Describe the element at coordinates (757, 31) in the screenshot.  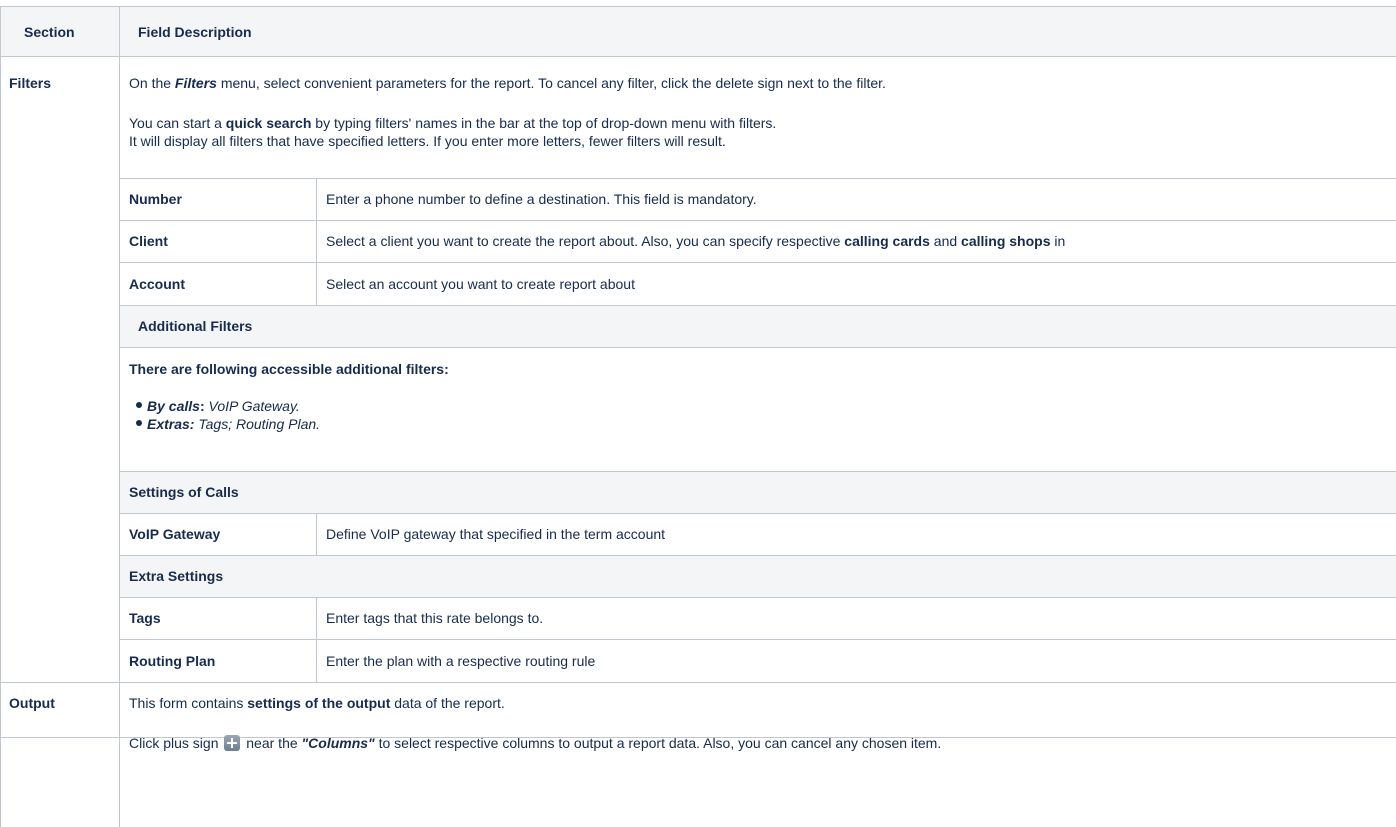
I see `header-cell-description` at that location.